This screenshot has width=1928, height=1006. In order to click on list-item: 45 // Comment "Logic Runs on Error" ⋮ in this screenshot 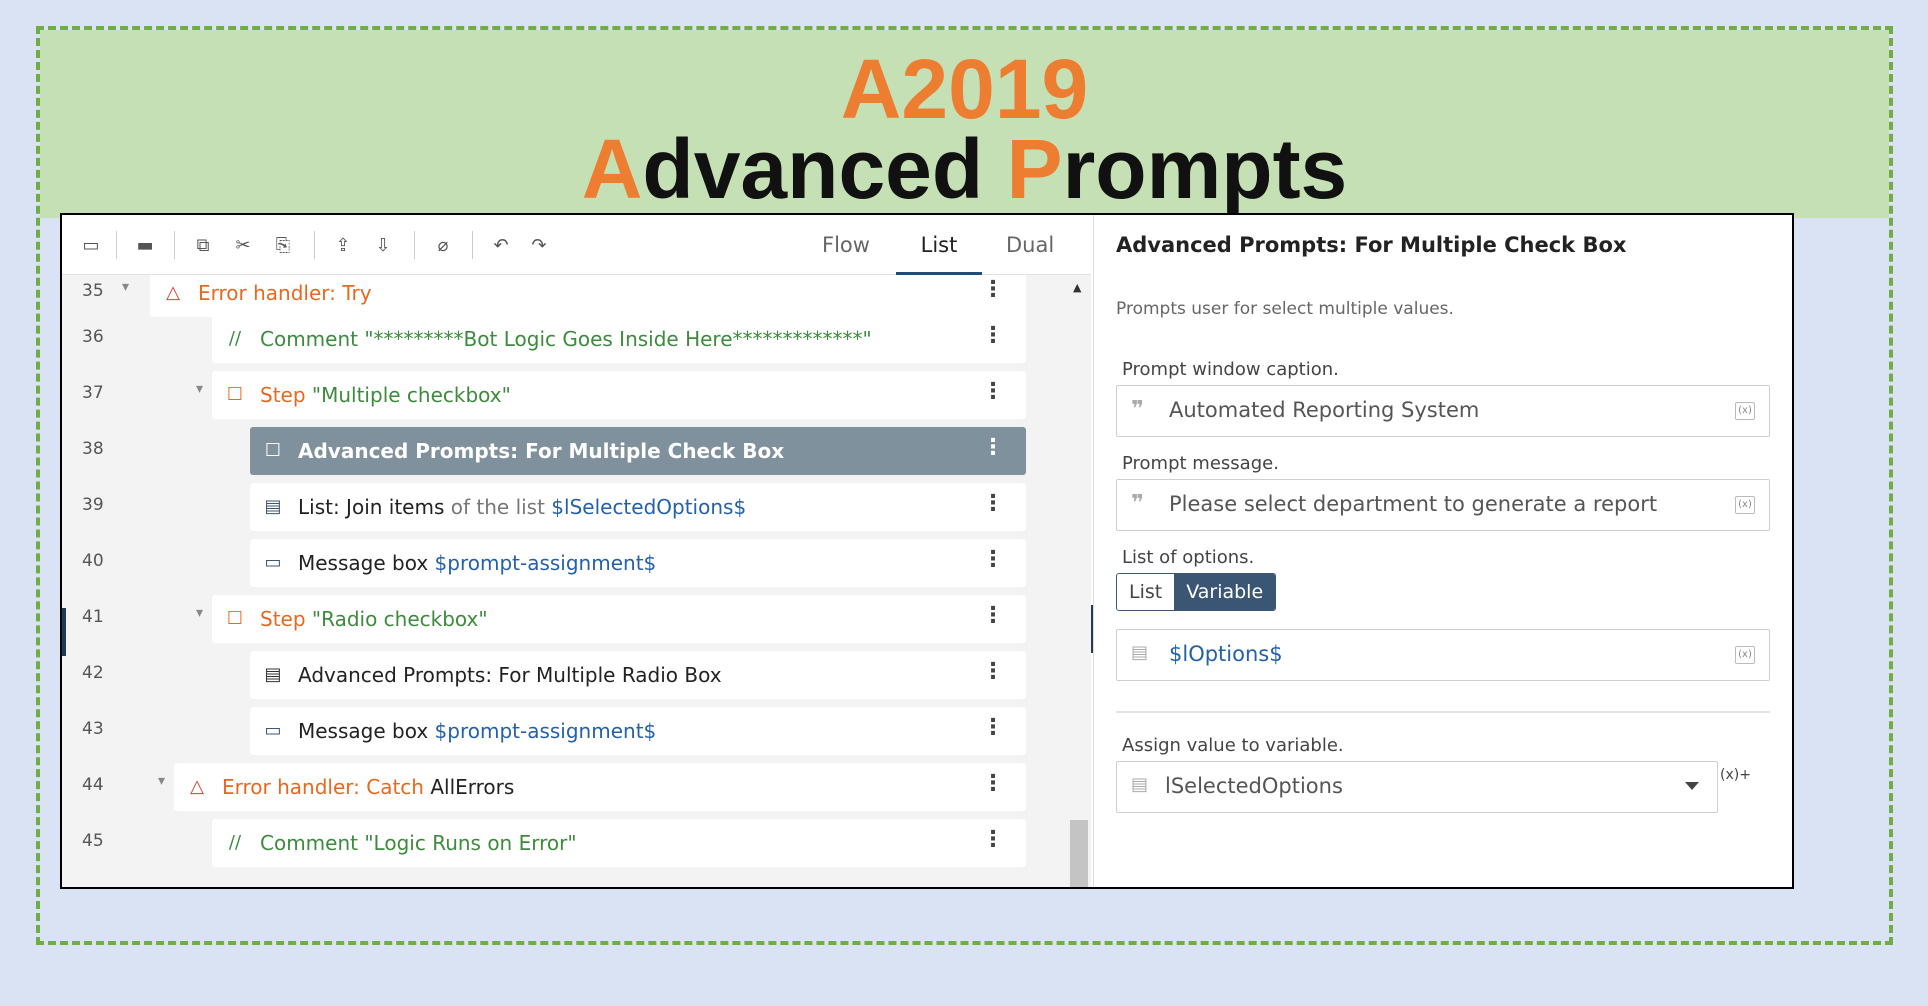, I will do `click(562, 842)`.